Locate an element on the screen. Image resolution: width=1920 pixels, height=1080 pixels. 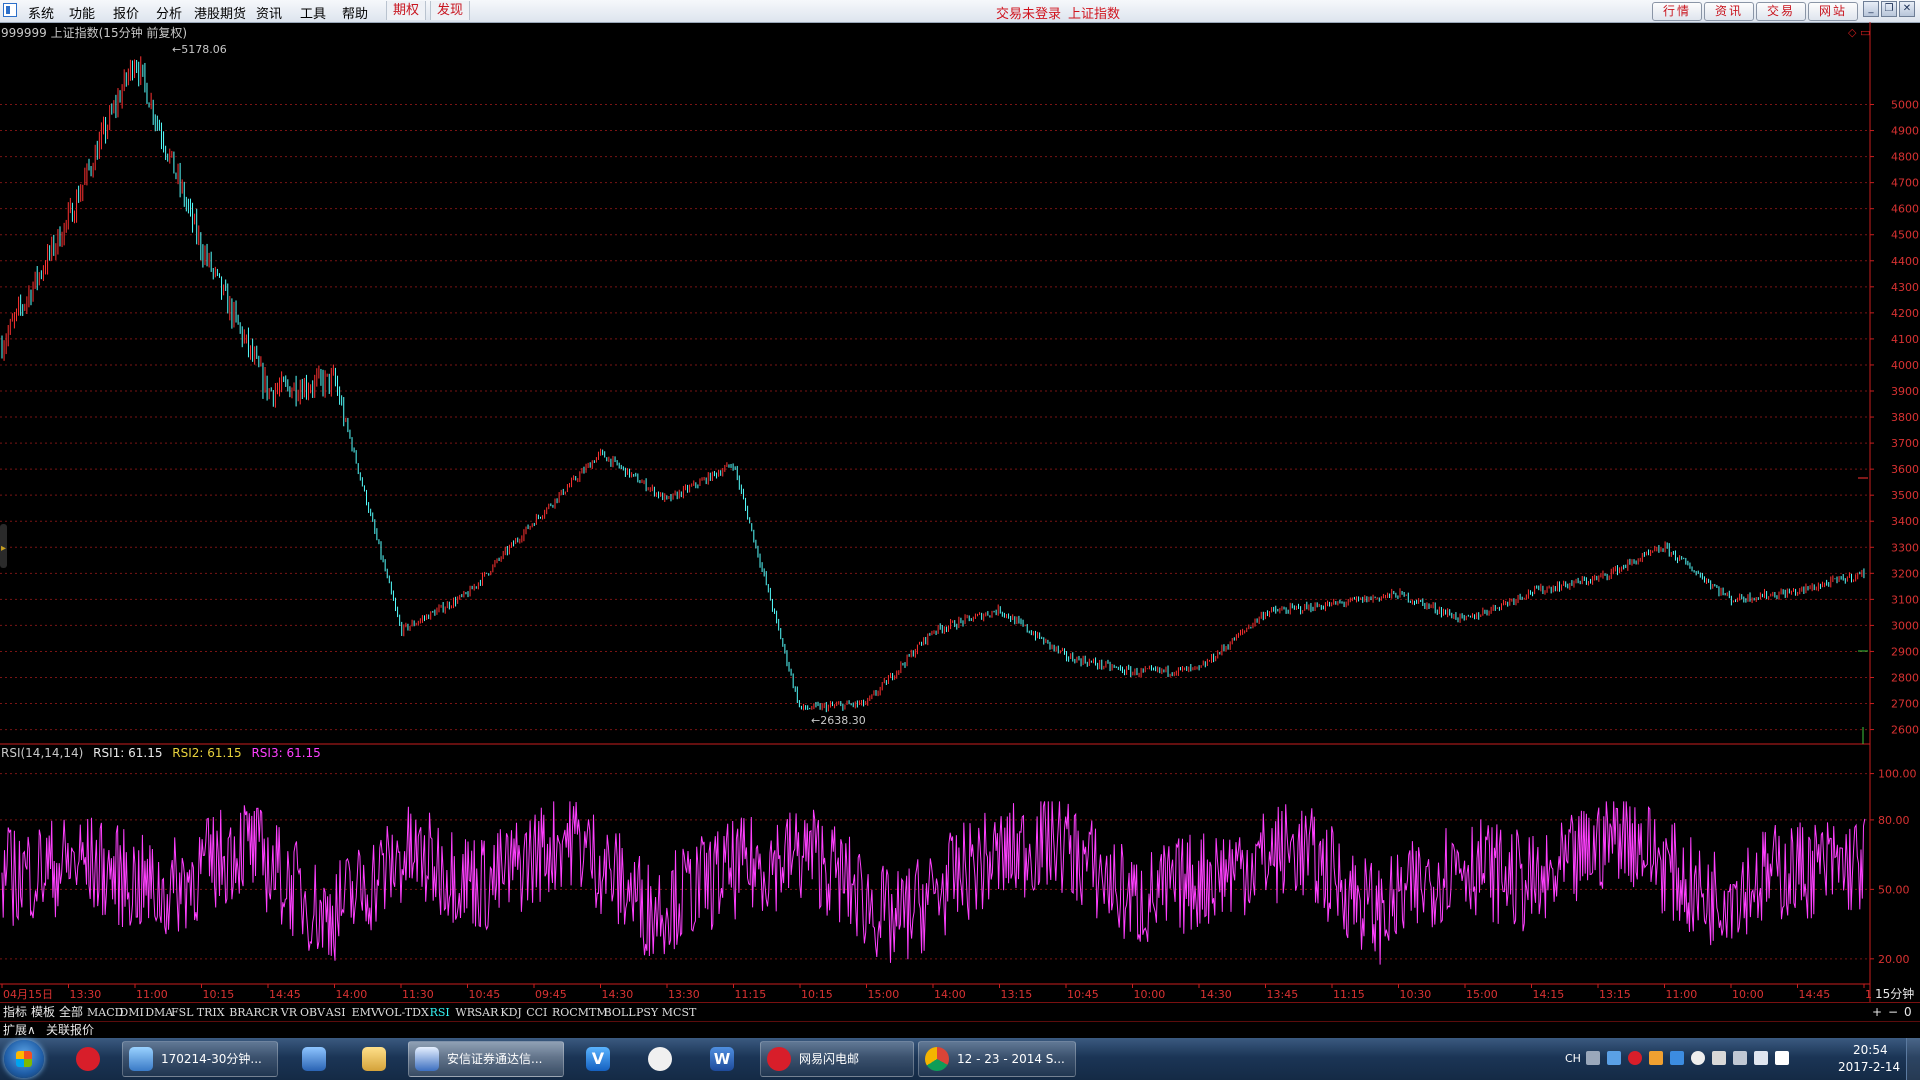
time-tick-label: 14:45 is located at coordinates (285, 994).